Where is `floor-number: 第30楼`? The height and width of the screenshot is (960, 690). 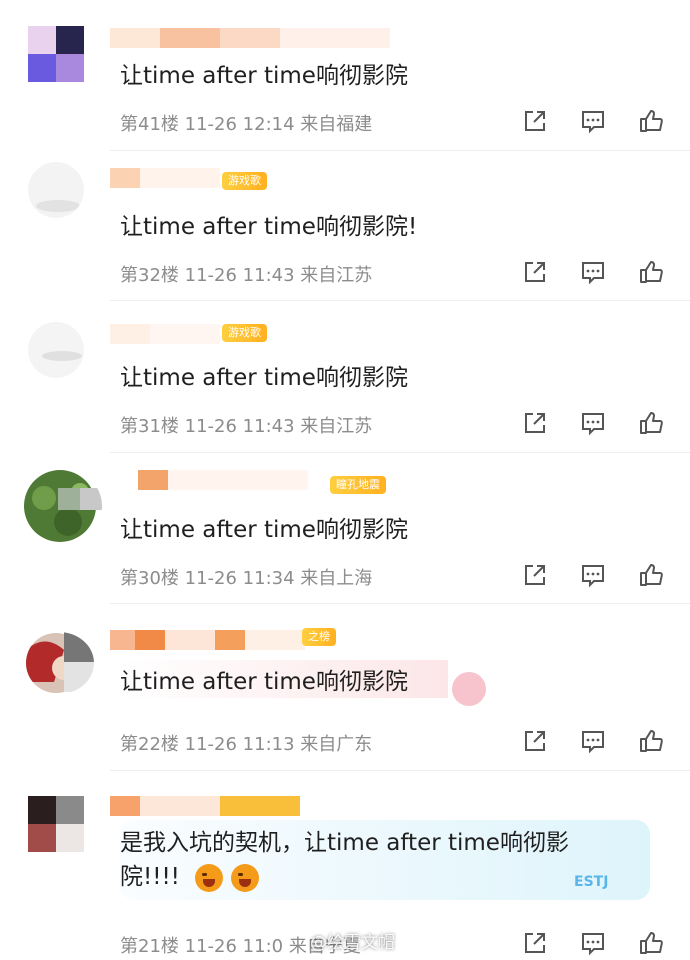 floor-number: 第30楼 is located at coordinates (149, 578).